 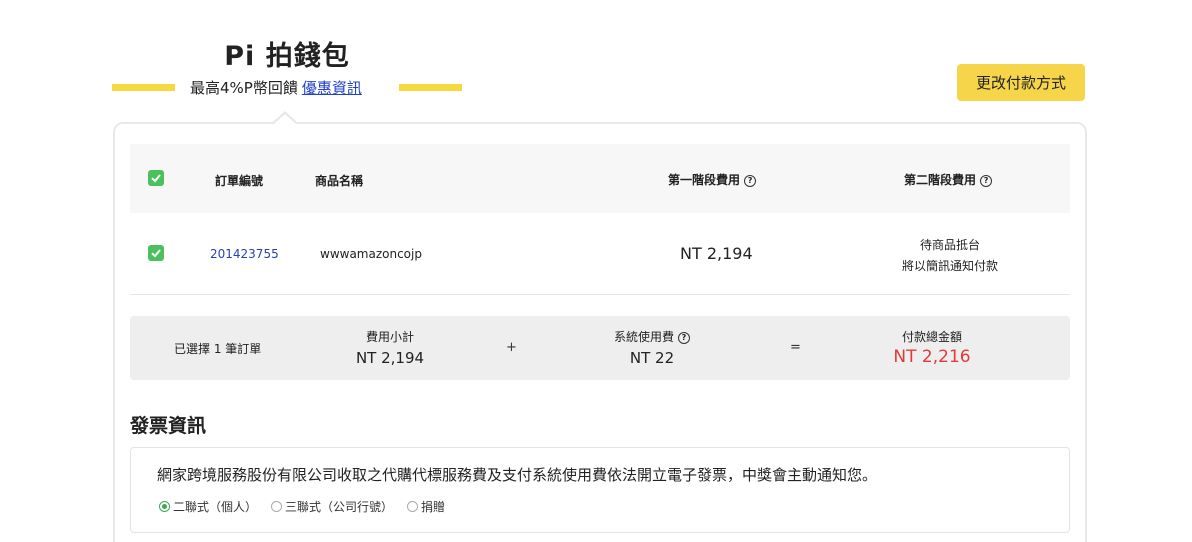 I want to click on decorative-bar-left, so click(x=143, y=87).